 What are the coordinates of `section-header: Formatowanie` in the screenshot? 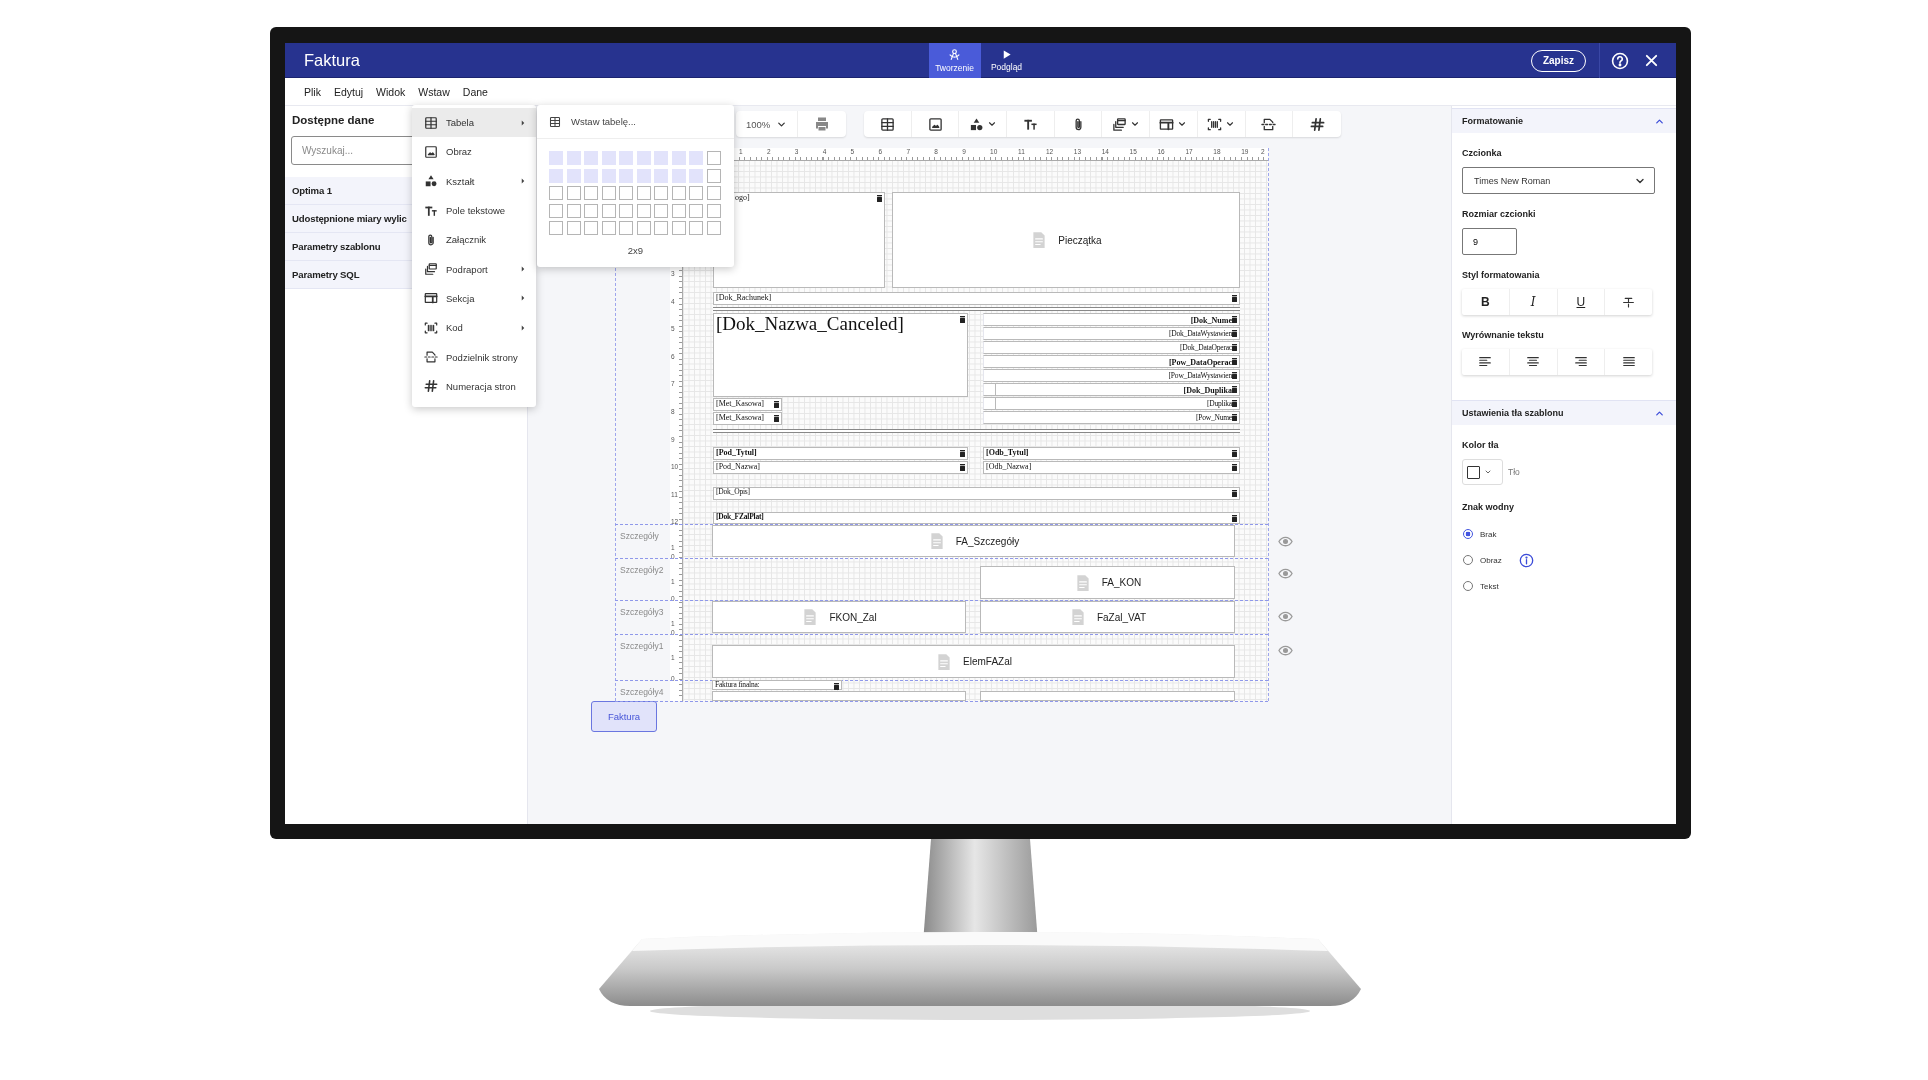 It's located at (1564, 120).